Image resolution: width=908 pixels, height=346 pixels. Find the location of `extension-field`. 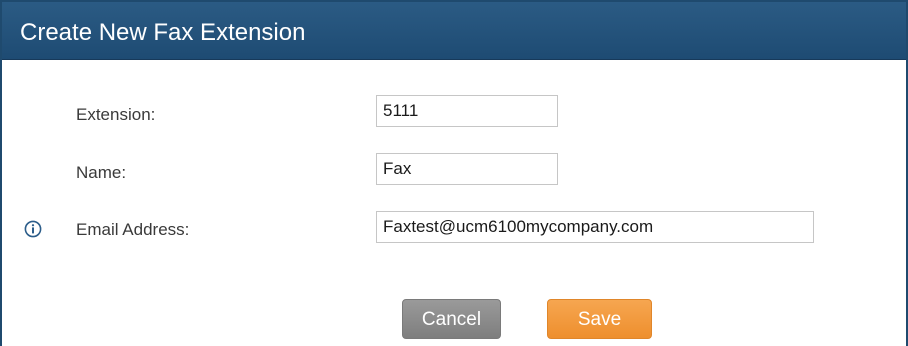

extension-field is located at coordinates (467, 111).